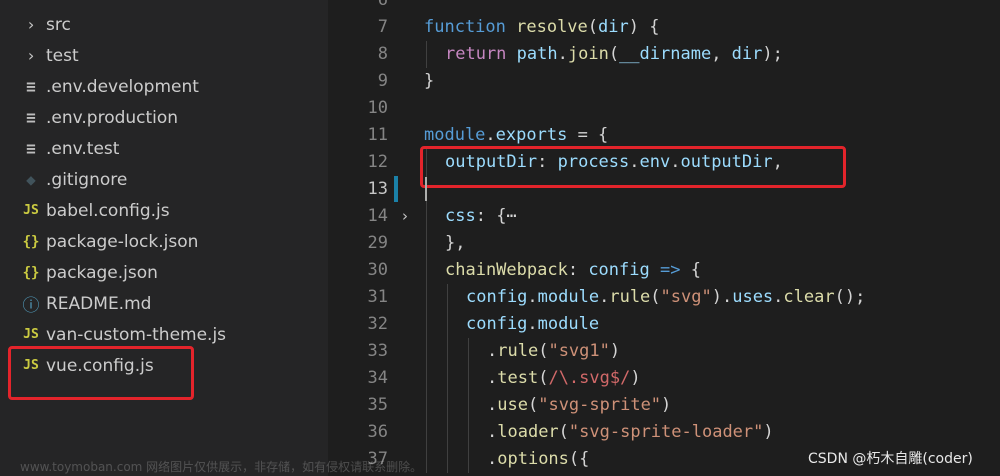  What do you see at coordinates (112, 117) in the screenshot?
I see `tree-item-label: .env.production` at bounding box center [112, 117].